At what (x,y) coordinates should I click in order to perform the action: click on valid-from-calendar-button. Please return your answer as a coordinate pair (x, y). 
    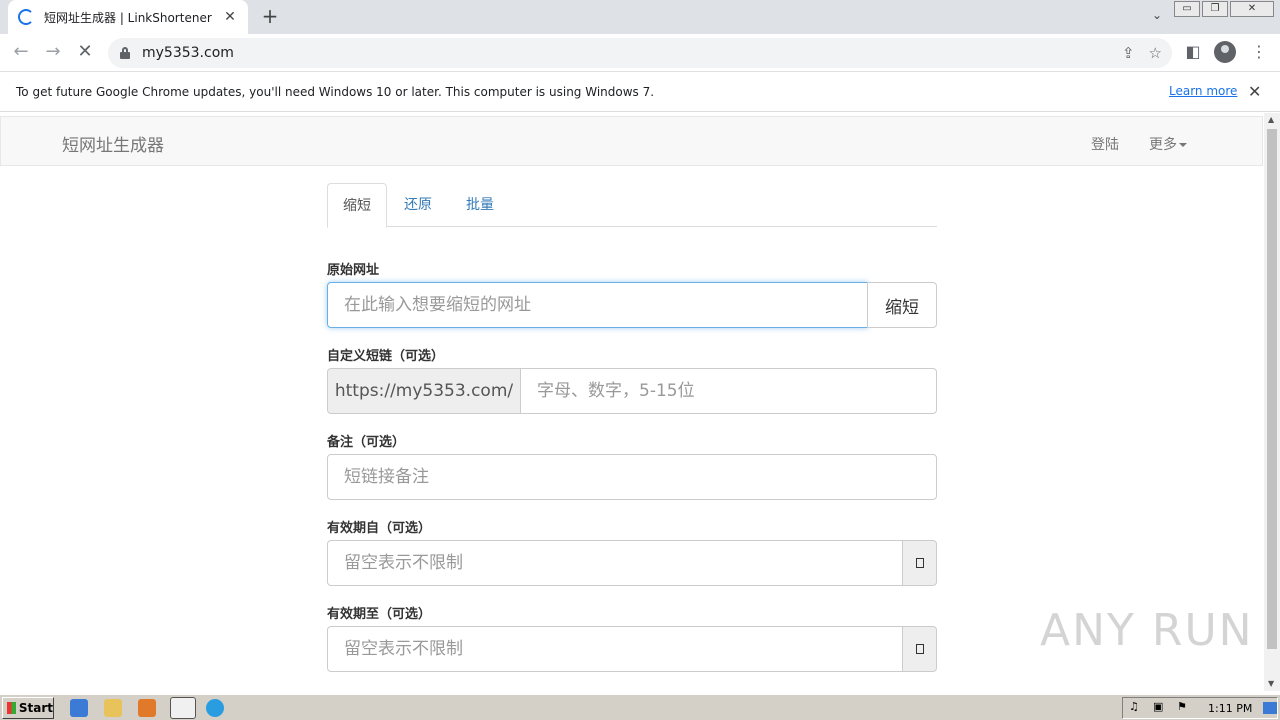
    Looking at the image, I should click on (919, 563).